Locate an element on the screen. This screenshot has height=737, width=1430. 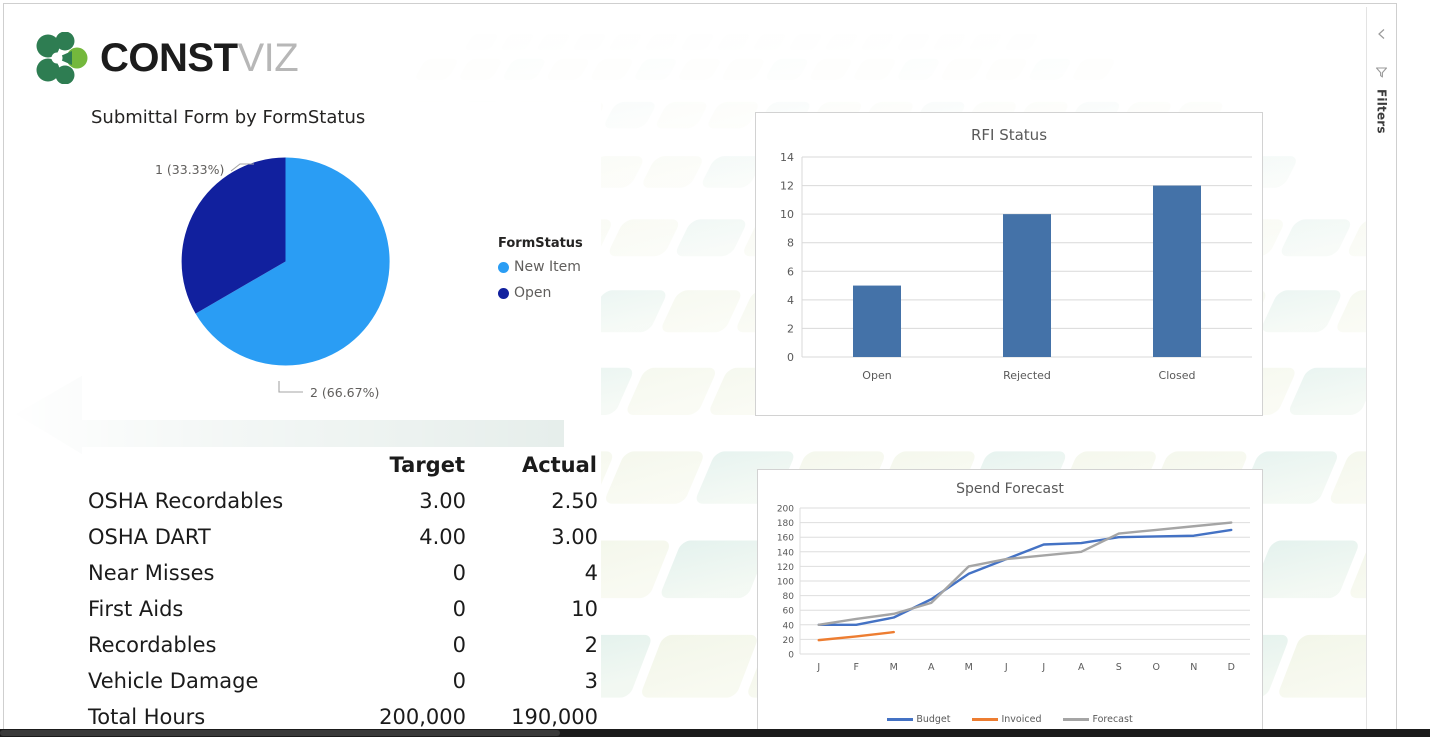
cell-actual-value: 3.00 is located at coordinates (574, 537).